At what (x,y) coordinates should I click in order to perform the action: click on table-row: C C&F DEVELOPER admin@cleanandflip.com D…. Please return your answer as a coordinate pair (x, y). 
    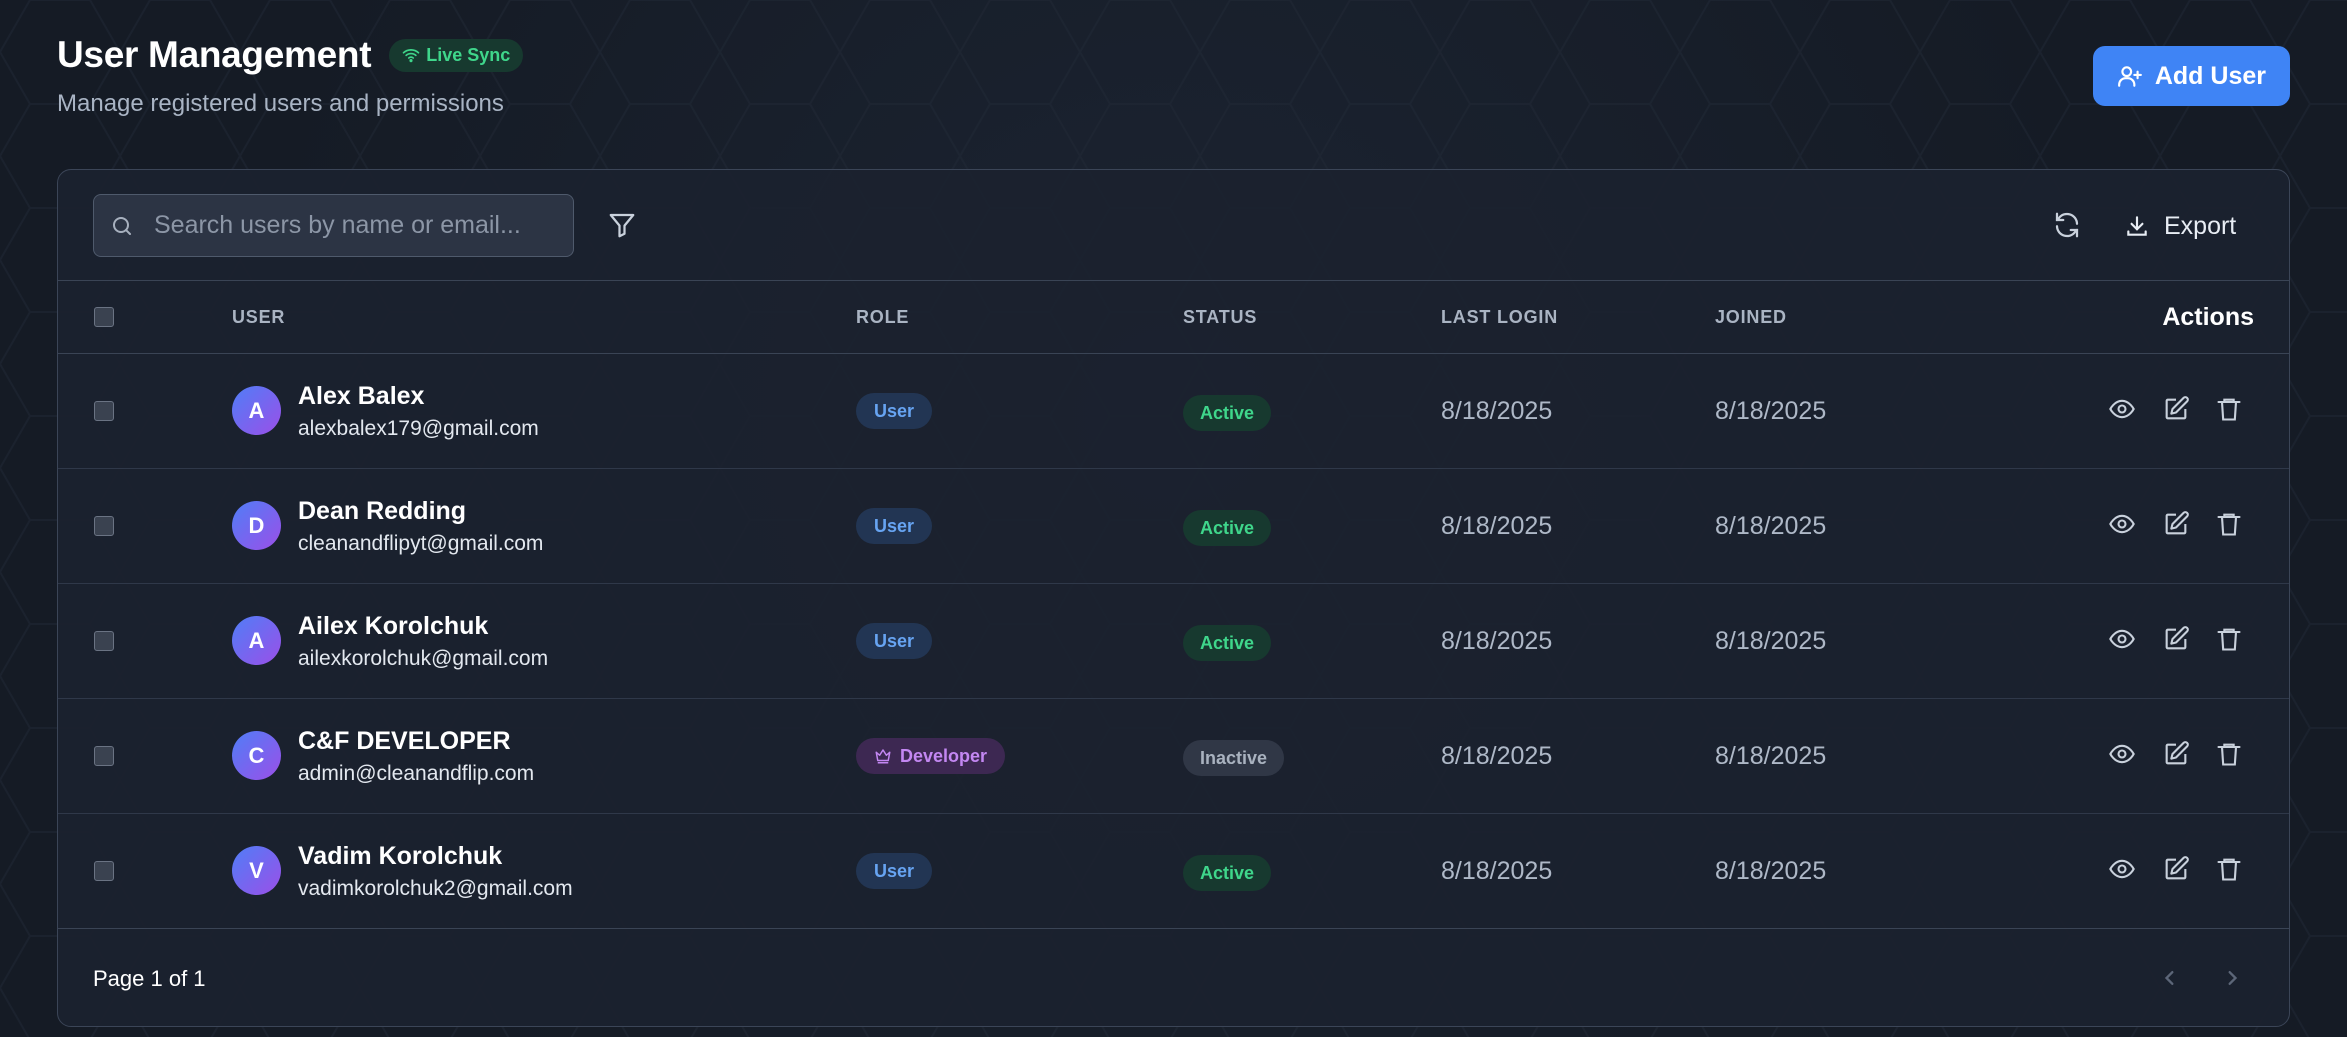
    Looking at the image, I should click on (1173, 756).